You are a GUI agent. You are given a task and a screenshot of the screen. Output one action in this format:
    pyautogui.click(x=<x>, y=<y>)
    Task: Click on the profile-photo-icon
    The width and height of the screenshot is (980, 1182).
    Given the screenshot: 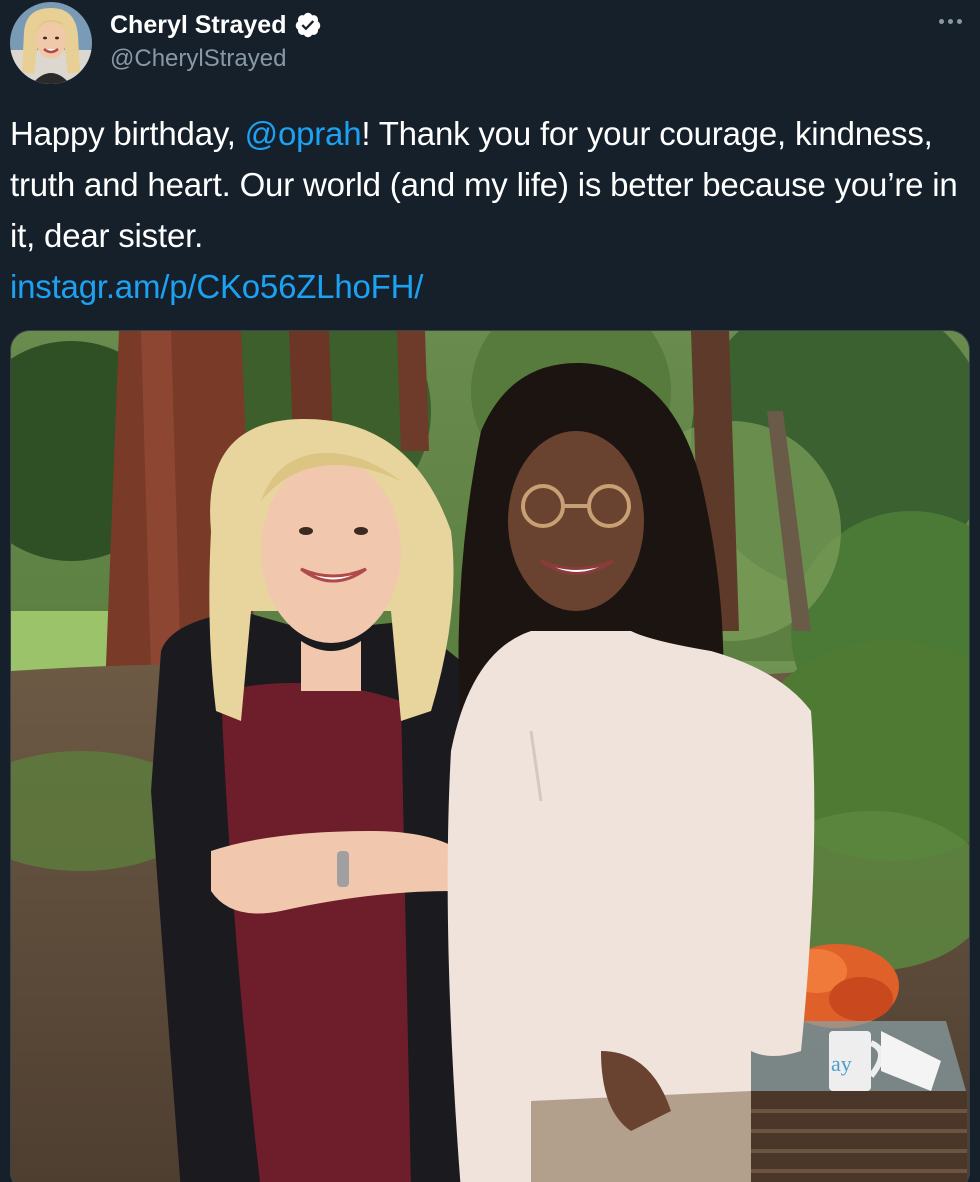 What is the action you would take?
    pyautogui.click(x=51, y=43)
    